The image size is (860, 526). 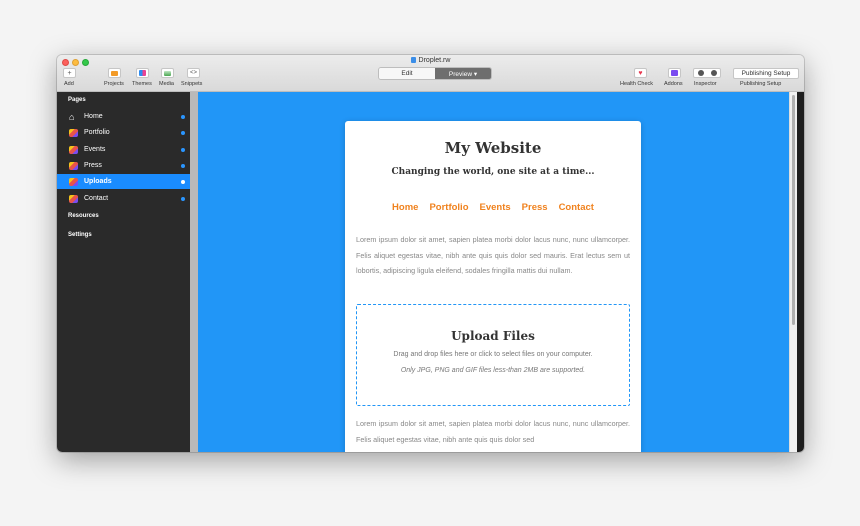 I want to click on nav-link-home: Home, so click(x=405, y=207).